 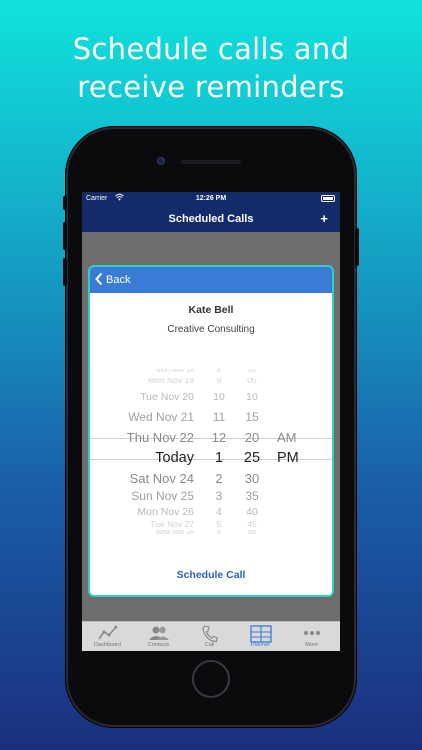 I want to click on tab-planner: Planner, so click(x=260, y=636).